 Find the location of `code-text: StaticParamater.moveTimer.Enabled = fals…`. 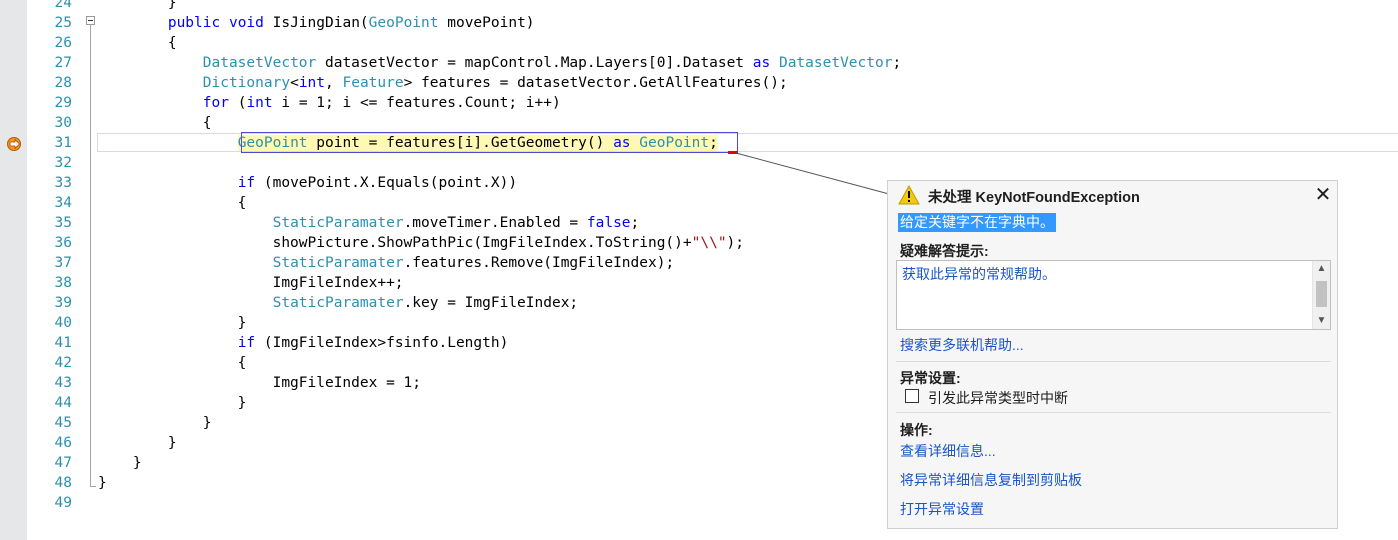

code-text: StaticParamater.moveTimer.Enabled = fals… is located at coordinates (369, 223).